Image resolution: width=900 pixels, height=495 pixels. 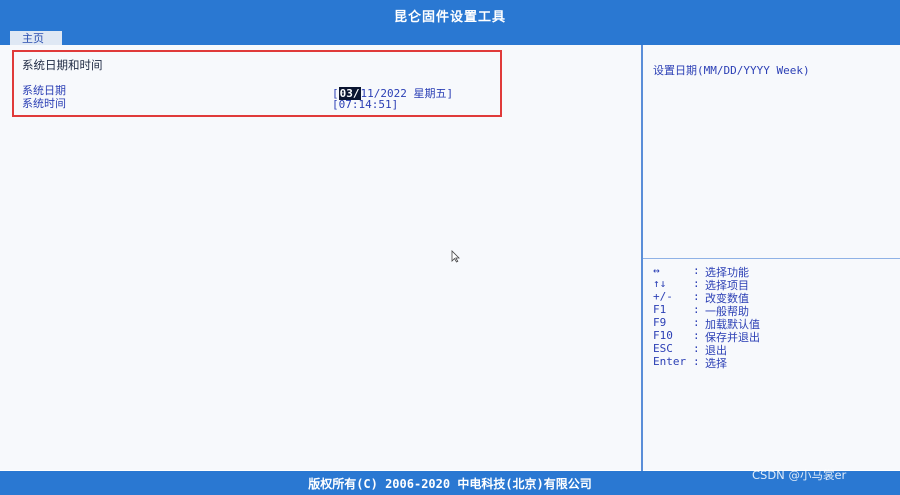 What do you see at coordinates (727, 272) in the screenshot?
I see `key-desc: 选择功能` at bounding box center [727, 272].